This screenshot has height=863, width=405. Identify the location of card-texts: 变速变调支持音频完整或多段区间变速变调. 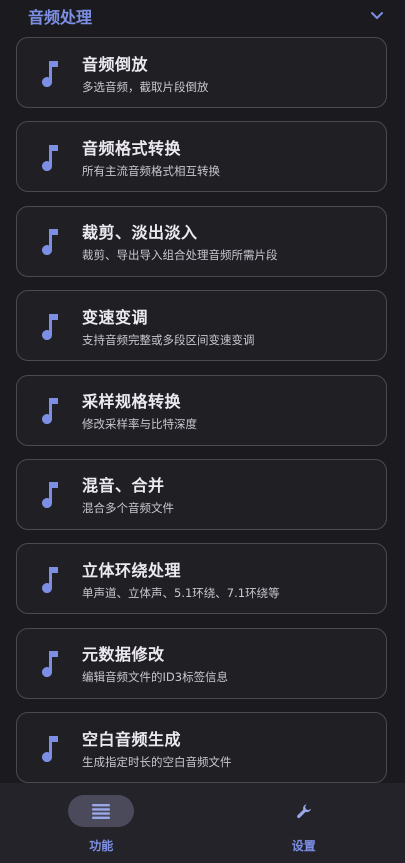
(168, 326).